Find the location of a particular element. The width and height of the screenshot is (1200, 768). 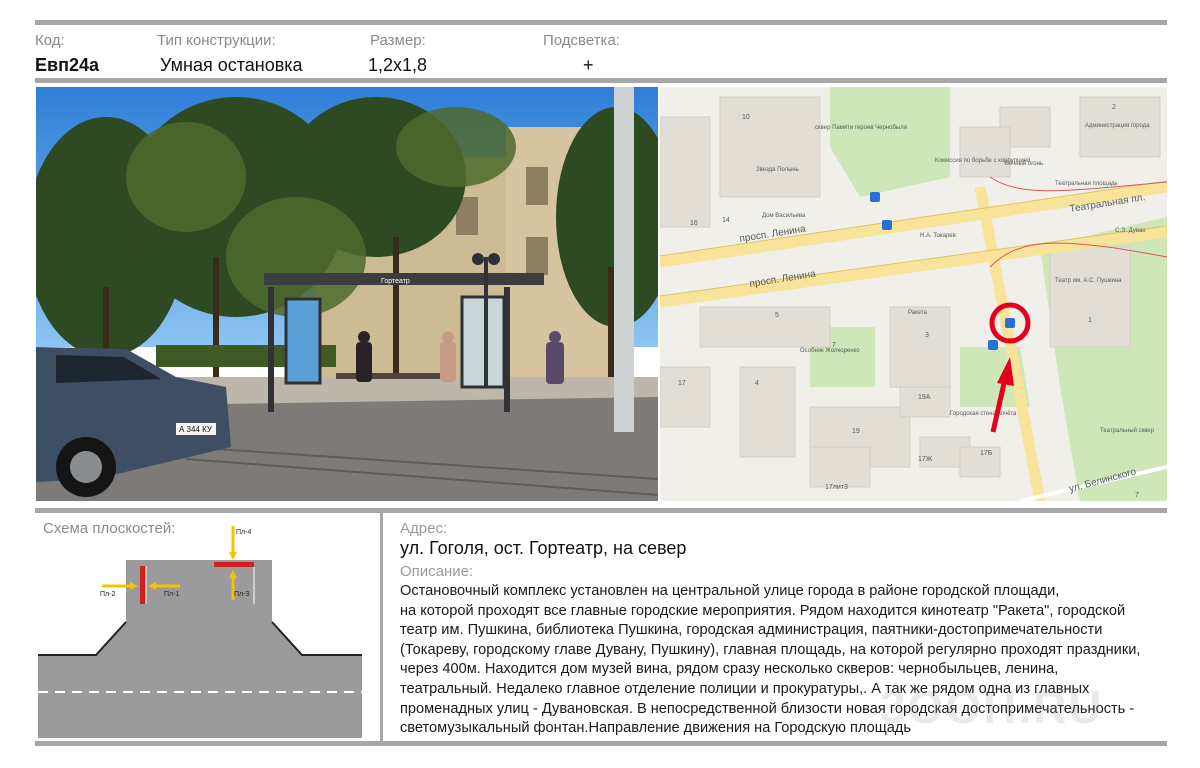

watermark: 3OOH.RU is located at coordinates (992, 707).